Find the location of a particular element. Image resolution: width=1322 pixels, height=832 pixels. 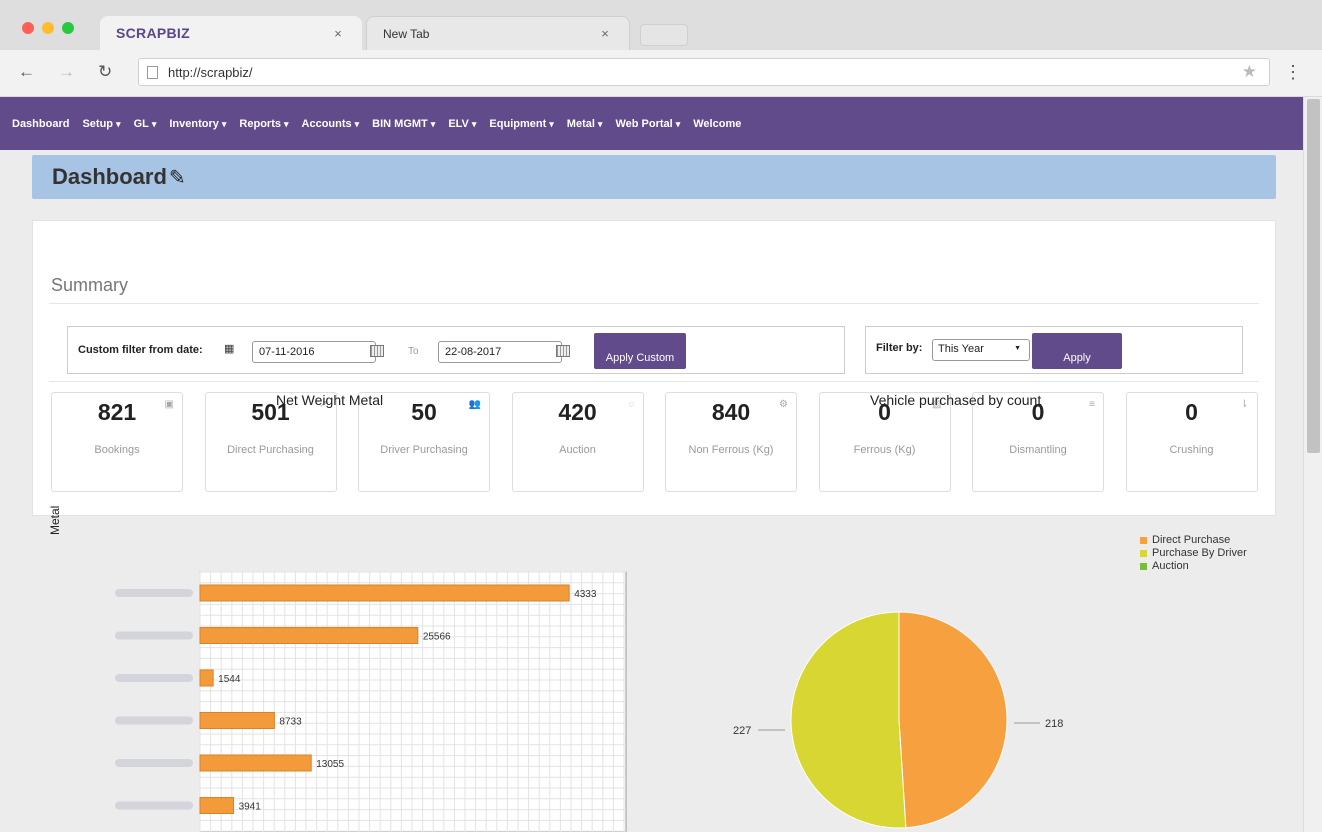

page-icon is located at coordinates (152, 72).